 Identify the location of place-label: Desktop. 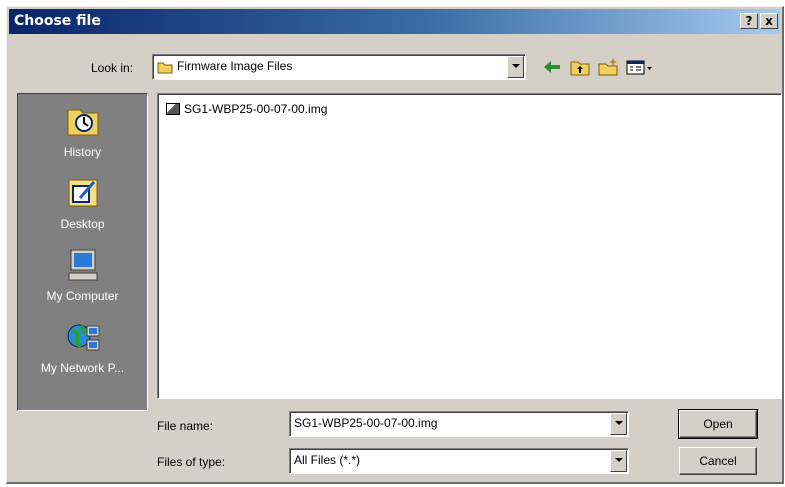
(82, 224).